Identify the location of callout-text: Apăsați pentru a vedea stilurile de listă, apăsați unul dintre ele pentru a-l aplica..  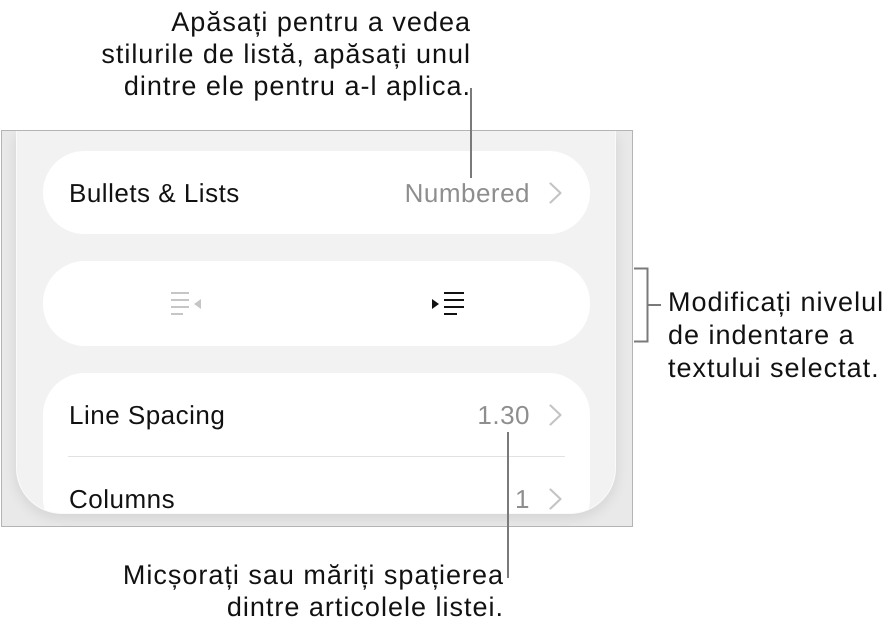
(286, 54).